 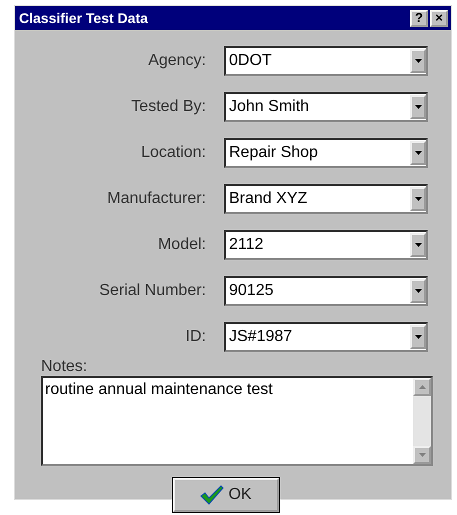 What do you see at coordinates (422, 421) in the screenshot?
I see `scrollbar` at bounding box center [422, 421].